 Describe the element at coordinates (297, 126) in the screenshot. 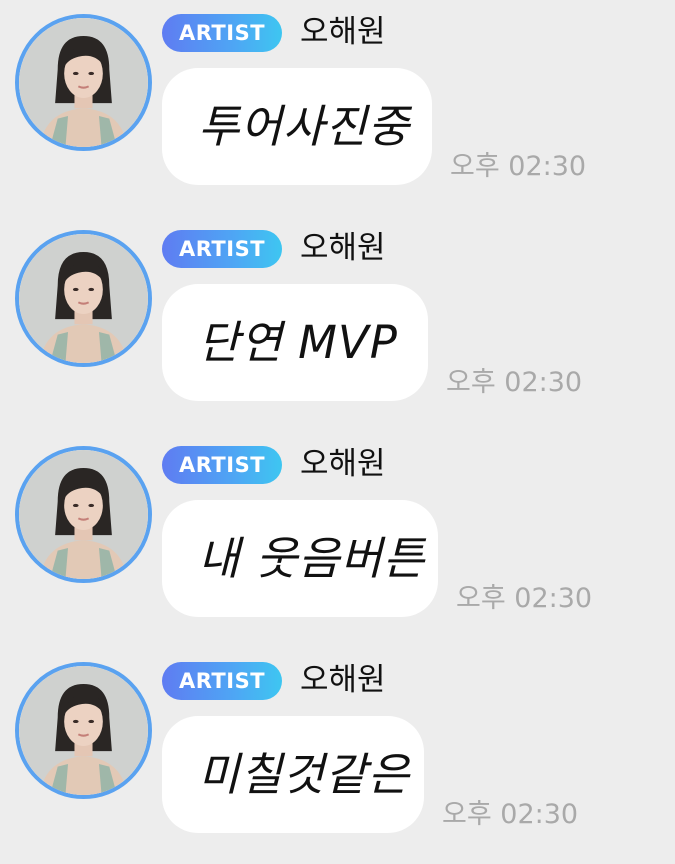

I see `message-bubble: 투어사진중` at that location.